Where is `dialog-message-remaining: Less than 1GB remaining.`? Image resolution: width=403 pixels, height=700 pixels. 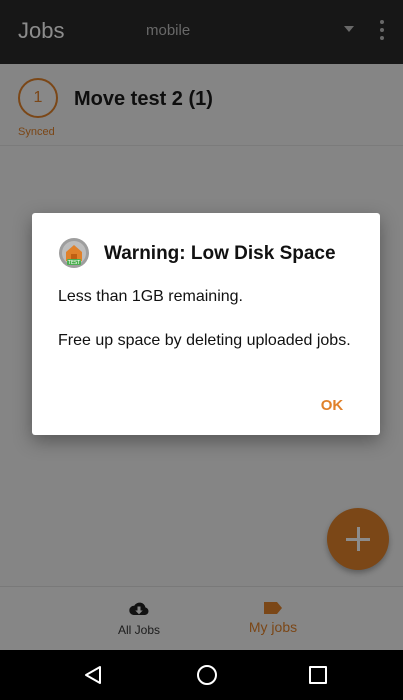 dialog-message-remaining: Less than 1GB remaining. is located at coordinates (150, 296).